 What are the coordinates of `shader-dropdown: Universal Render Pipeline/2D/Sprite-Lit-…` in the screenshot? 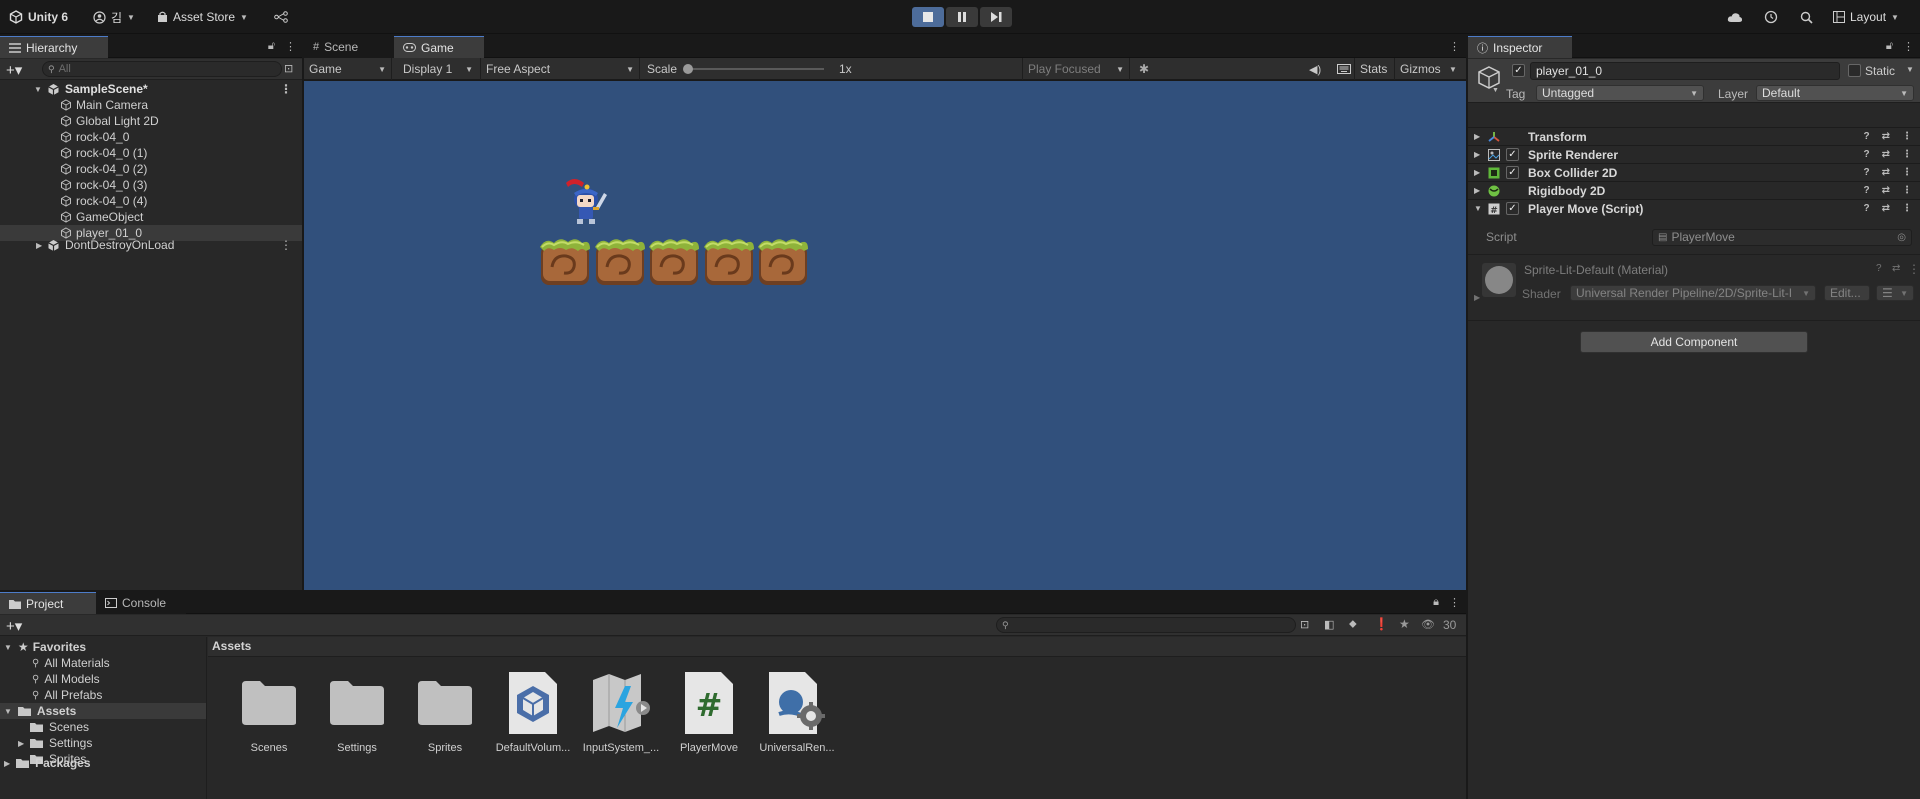 It's located at (1693, 293).